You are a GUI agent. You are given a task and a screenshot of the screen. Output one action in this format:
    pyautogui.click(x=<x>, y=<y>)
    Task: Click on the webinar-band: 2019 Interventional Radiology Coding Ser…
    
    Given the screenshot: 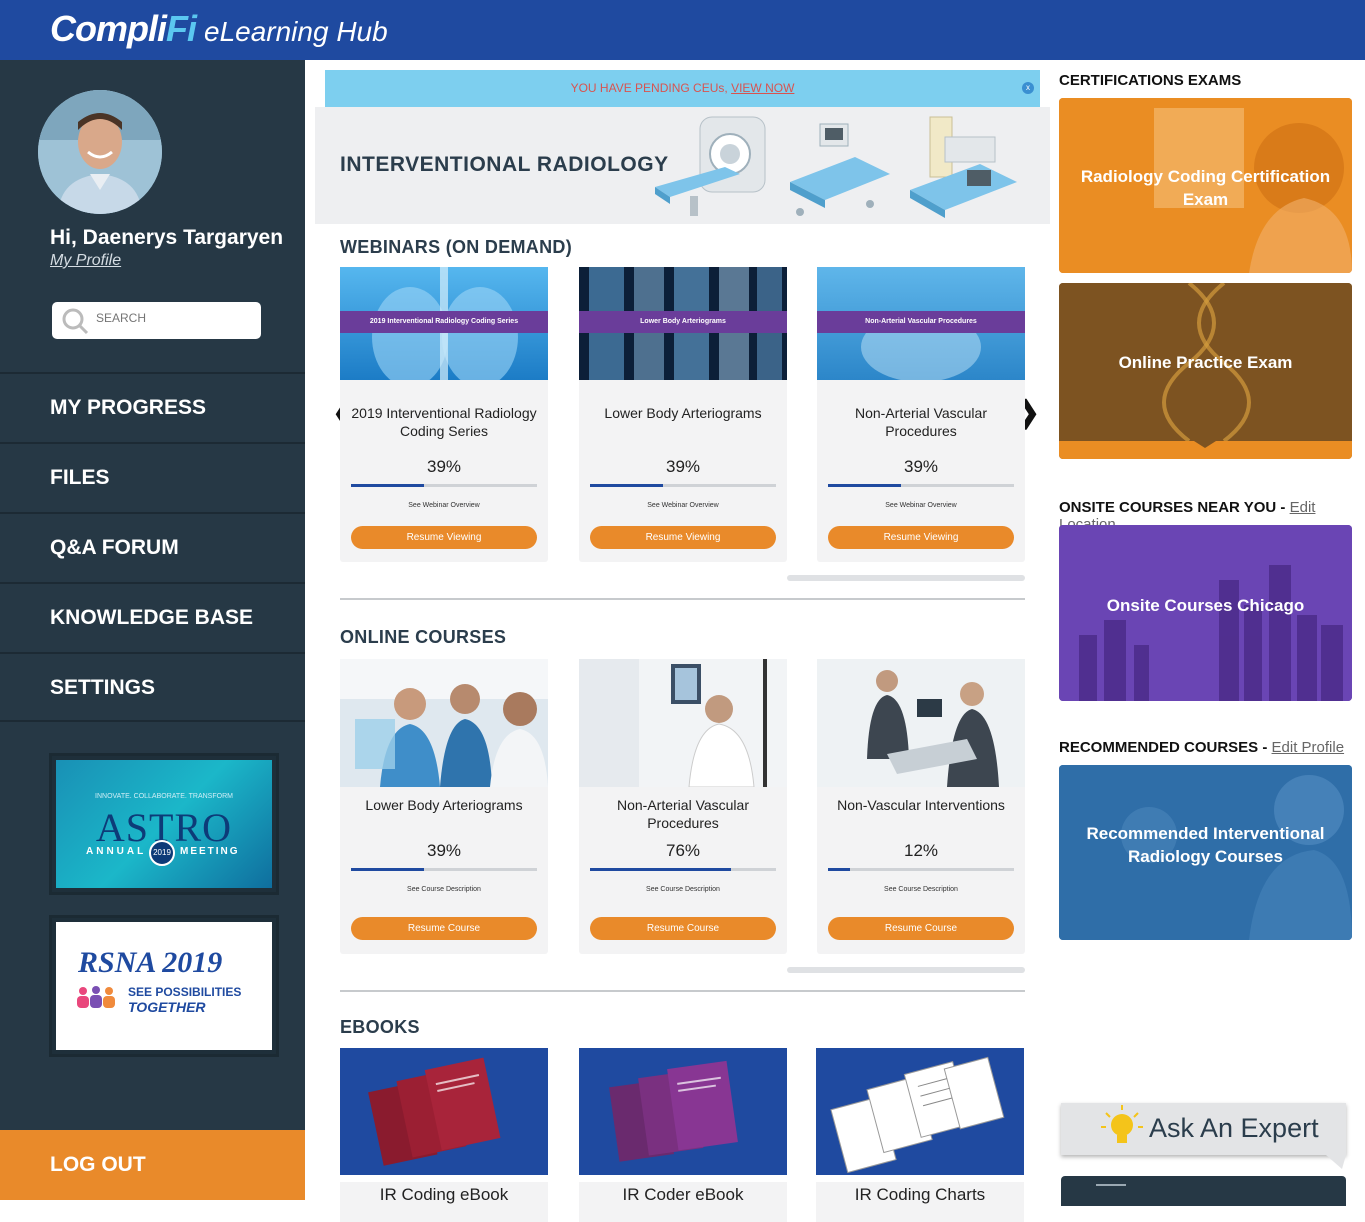 What is the action you would take?
    pyautogui.click(x=444, y=322)
    